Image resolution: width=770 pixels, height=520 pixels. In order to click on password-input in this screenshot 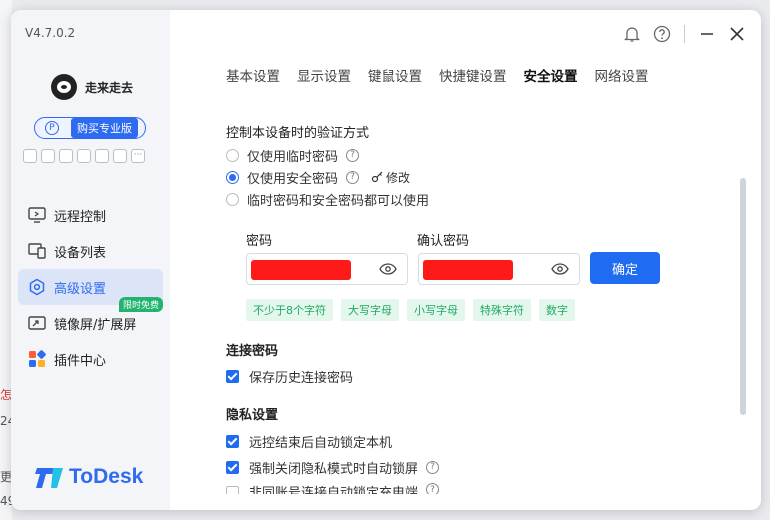, I will do `click(327, 269)`.